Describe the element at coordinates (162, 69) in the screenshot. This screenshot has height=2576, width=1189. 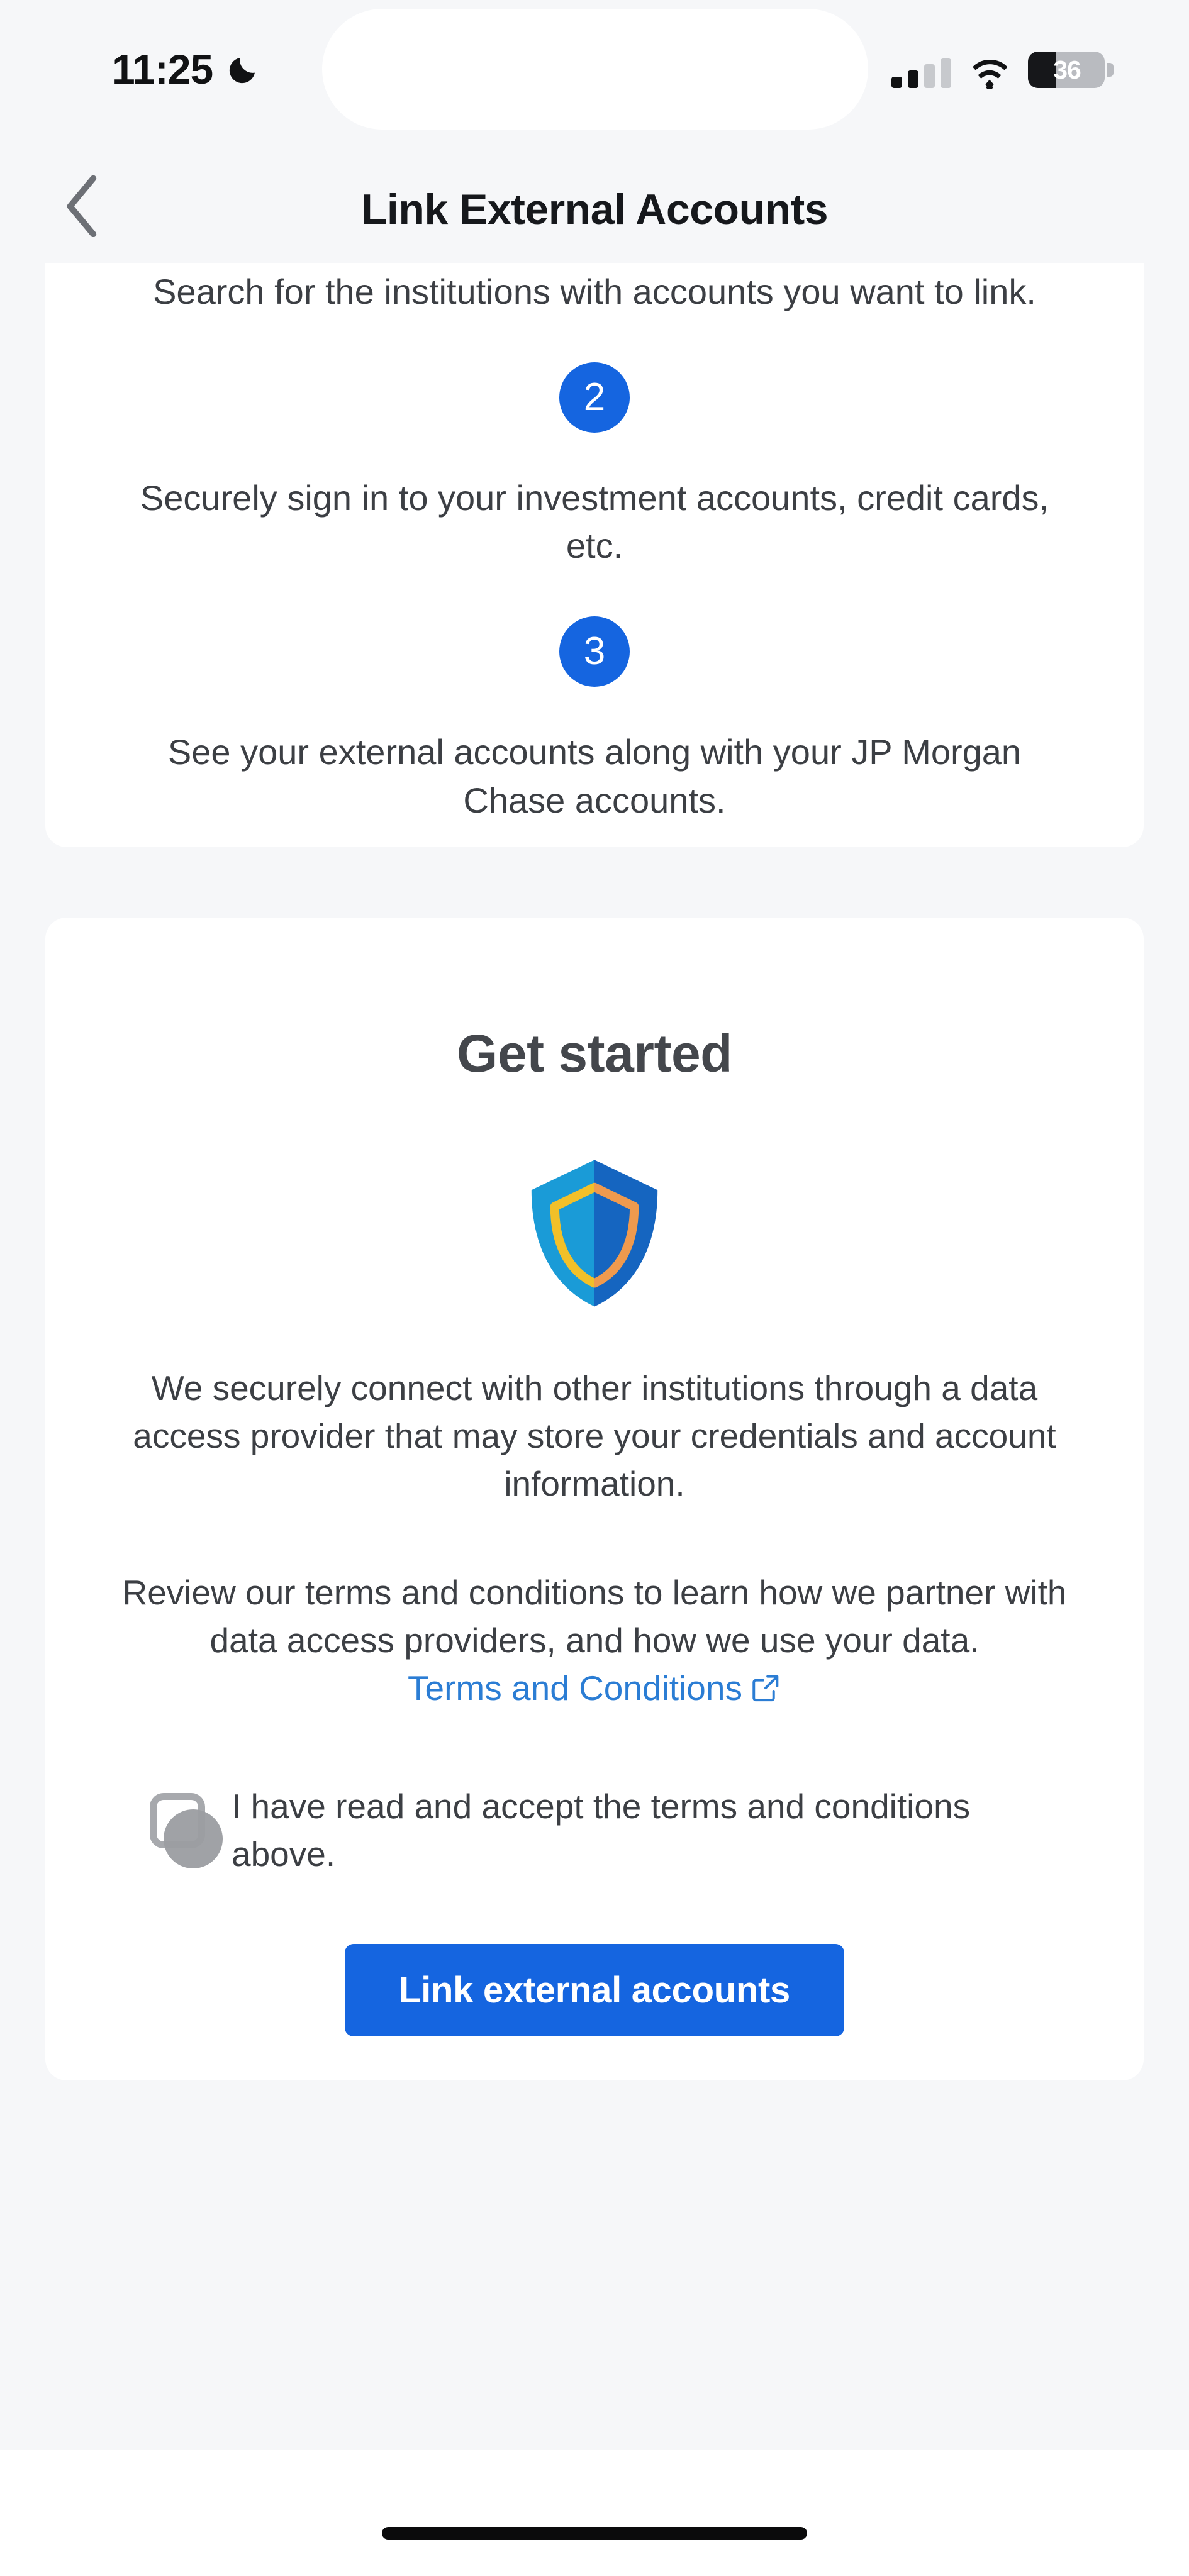
I see `clock-time: 11:25` at that location.